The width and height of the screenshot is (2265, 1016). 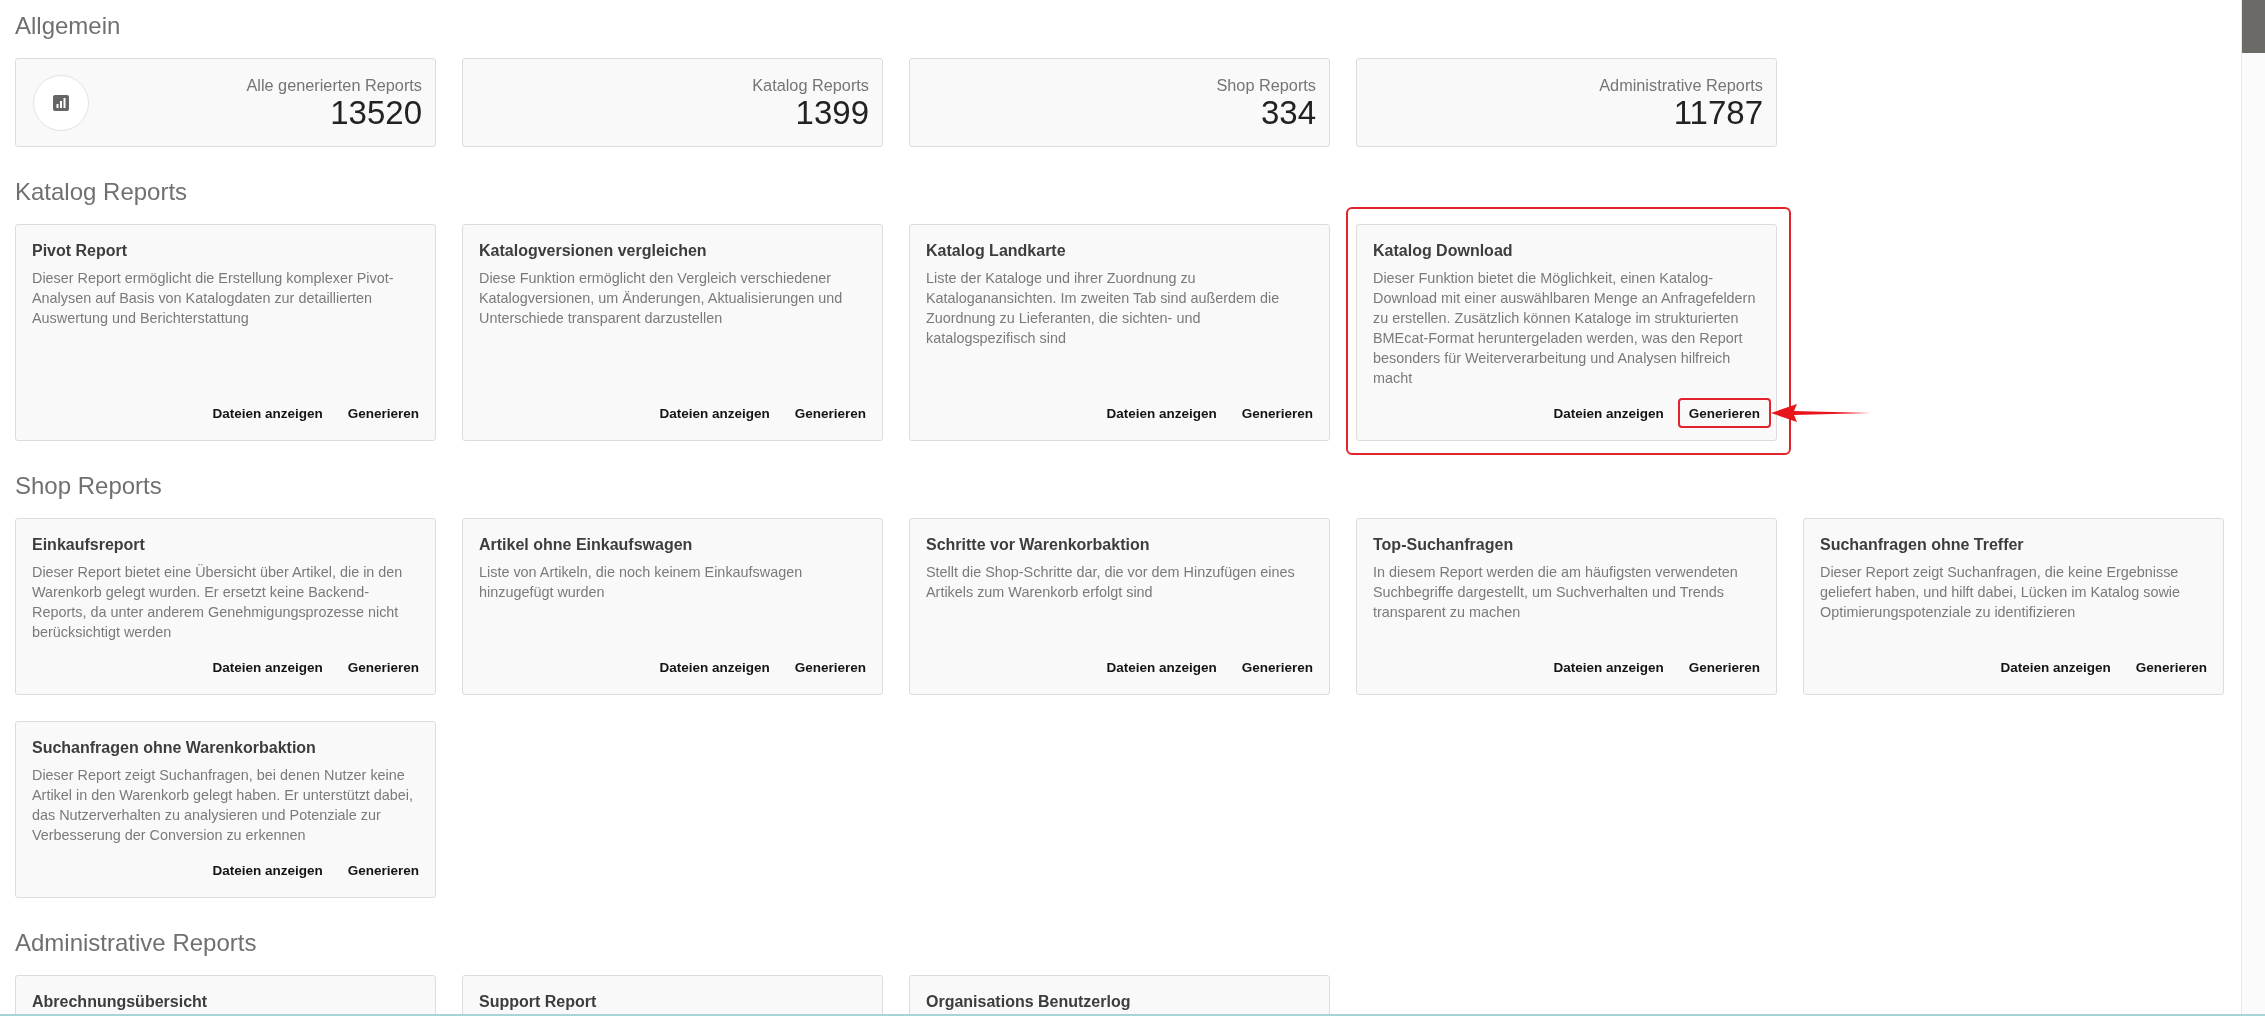 I want to click on card-title: Organisations Benutzerlog, so click(x=1029, y=1002).